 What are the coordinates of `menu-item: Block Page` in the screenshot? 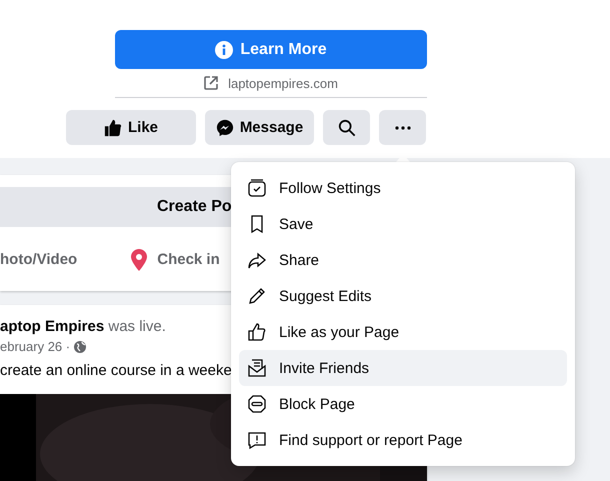 It's located at (403, 404).